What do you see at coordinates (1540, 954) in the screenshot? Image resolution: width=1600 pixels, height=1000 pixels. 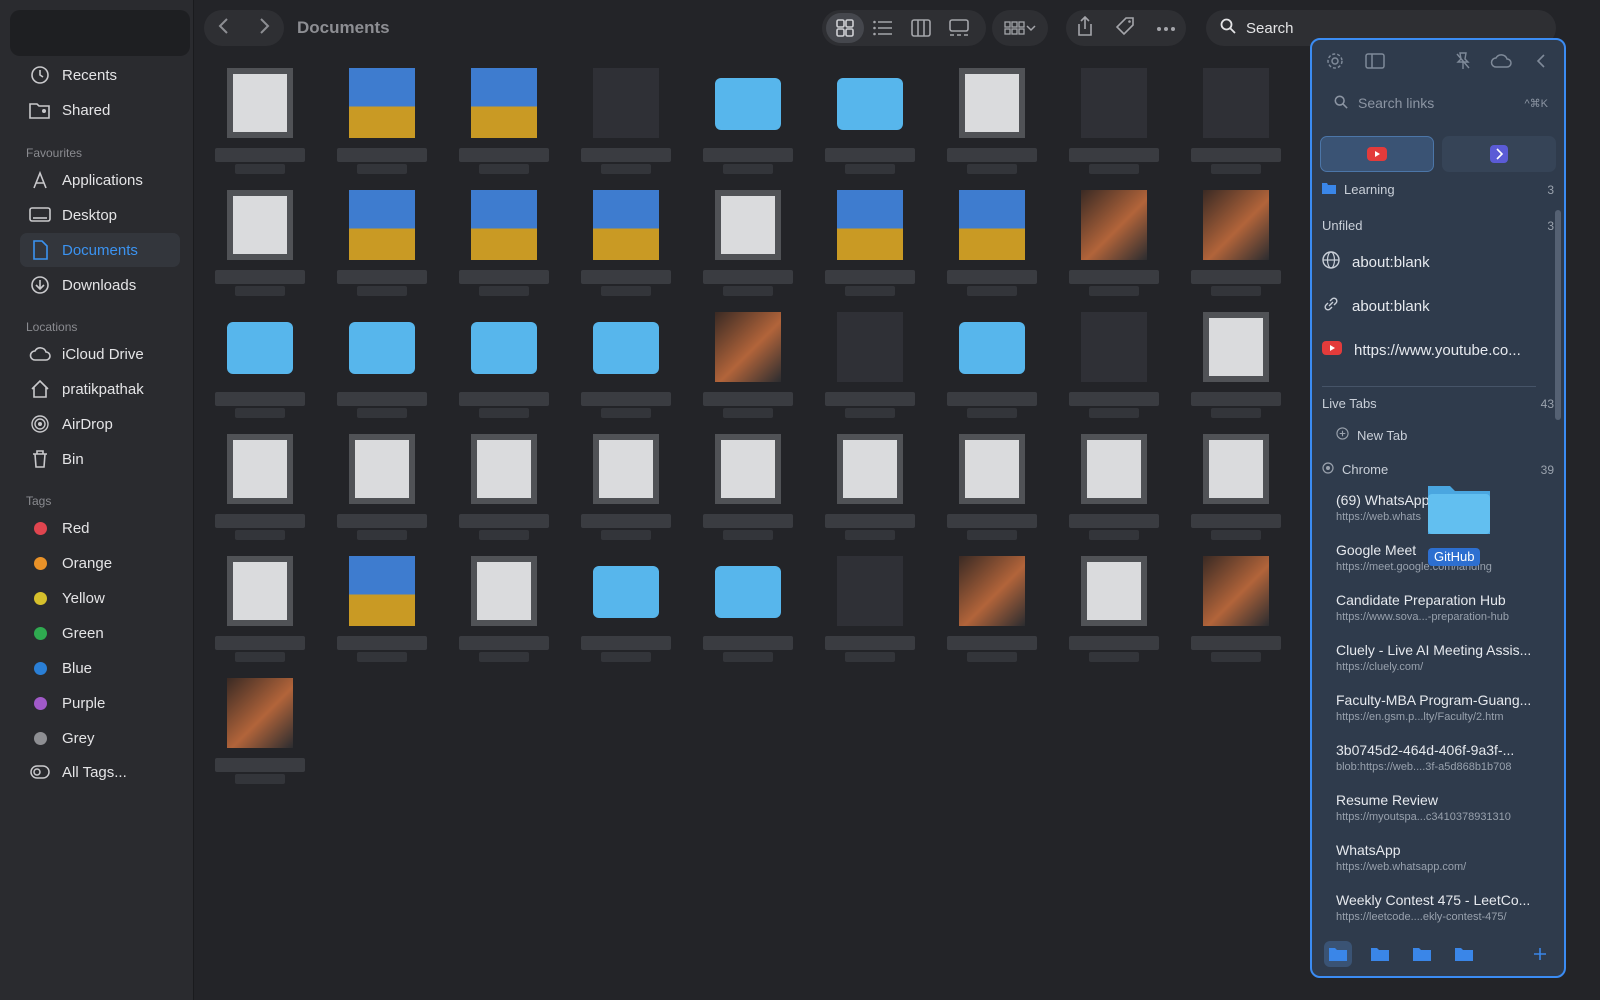 I see `add-folder-button` at bounding box center [1540, 954].